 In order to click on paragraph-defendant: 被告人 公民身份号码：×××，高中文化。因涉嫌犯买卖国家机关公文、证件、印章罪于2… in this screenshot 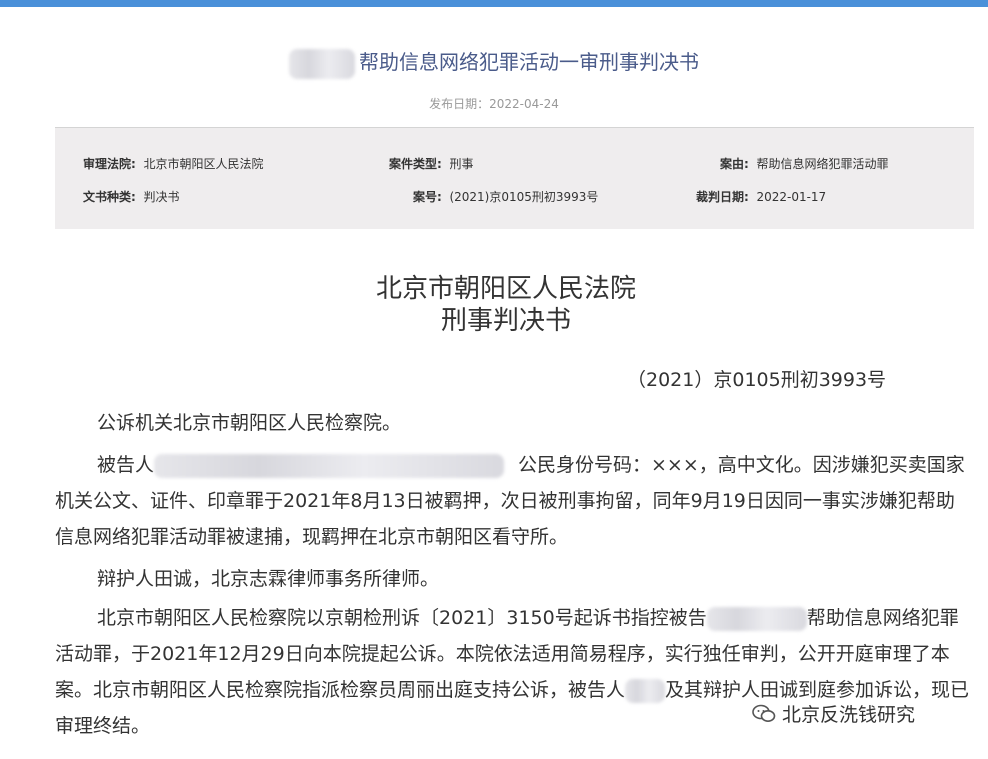, I will do `click(512, 501)`.